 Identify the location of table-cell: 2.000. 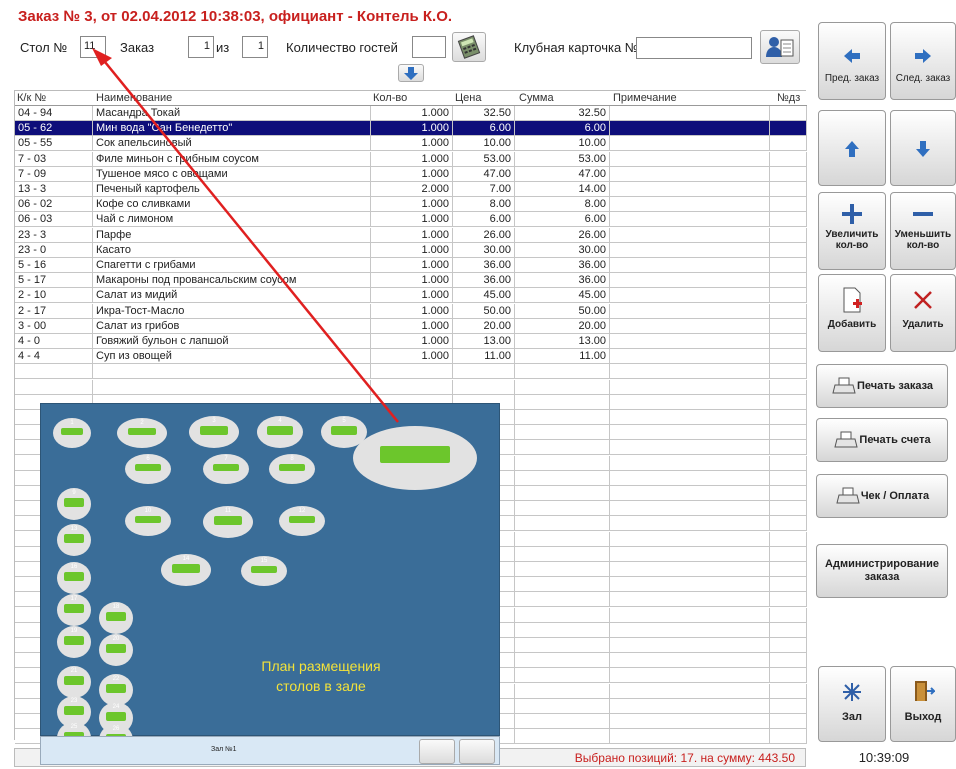
(412, 189).